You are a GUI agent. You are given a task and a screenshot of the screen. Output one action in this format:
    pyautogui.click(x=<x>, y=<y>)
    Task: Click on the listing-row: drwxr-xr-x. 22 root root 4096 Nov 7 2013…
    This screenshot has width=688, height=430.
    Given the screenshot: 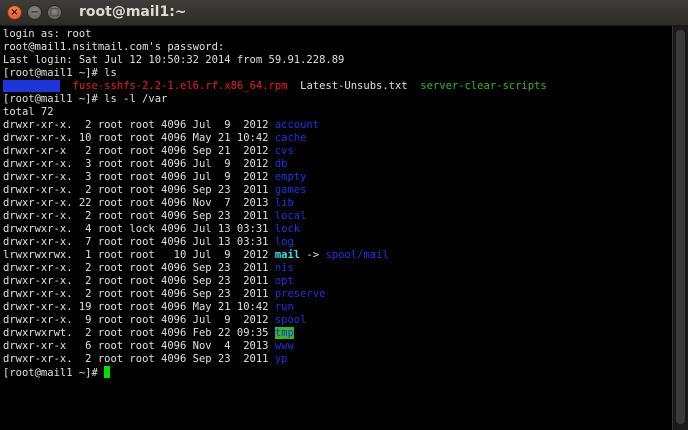 What is the action you would take?
    pyautogui.click(x=337, y=203)
    